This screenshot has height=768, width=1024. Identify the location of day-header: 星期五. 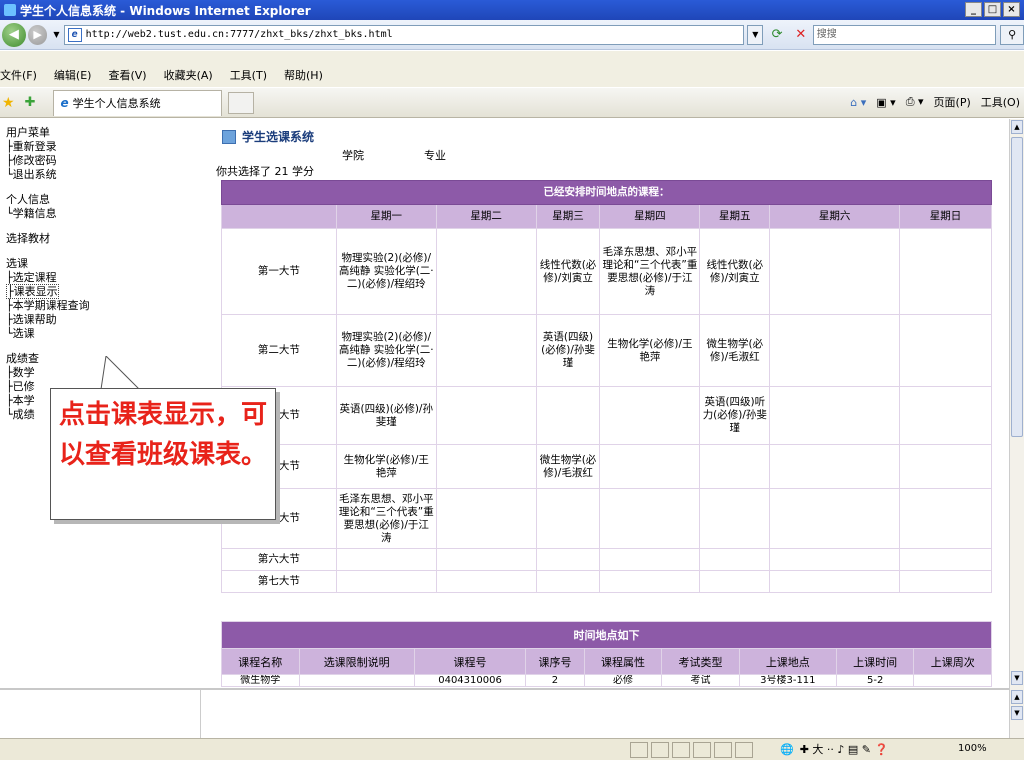
(735, 216).